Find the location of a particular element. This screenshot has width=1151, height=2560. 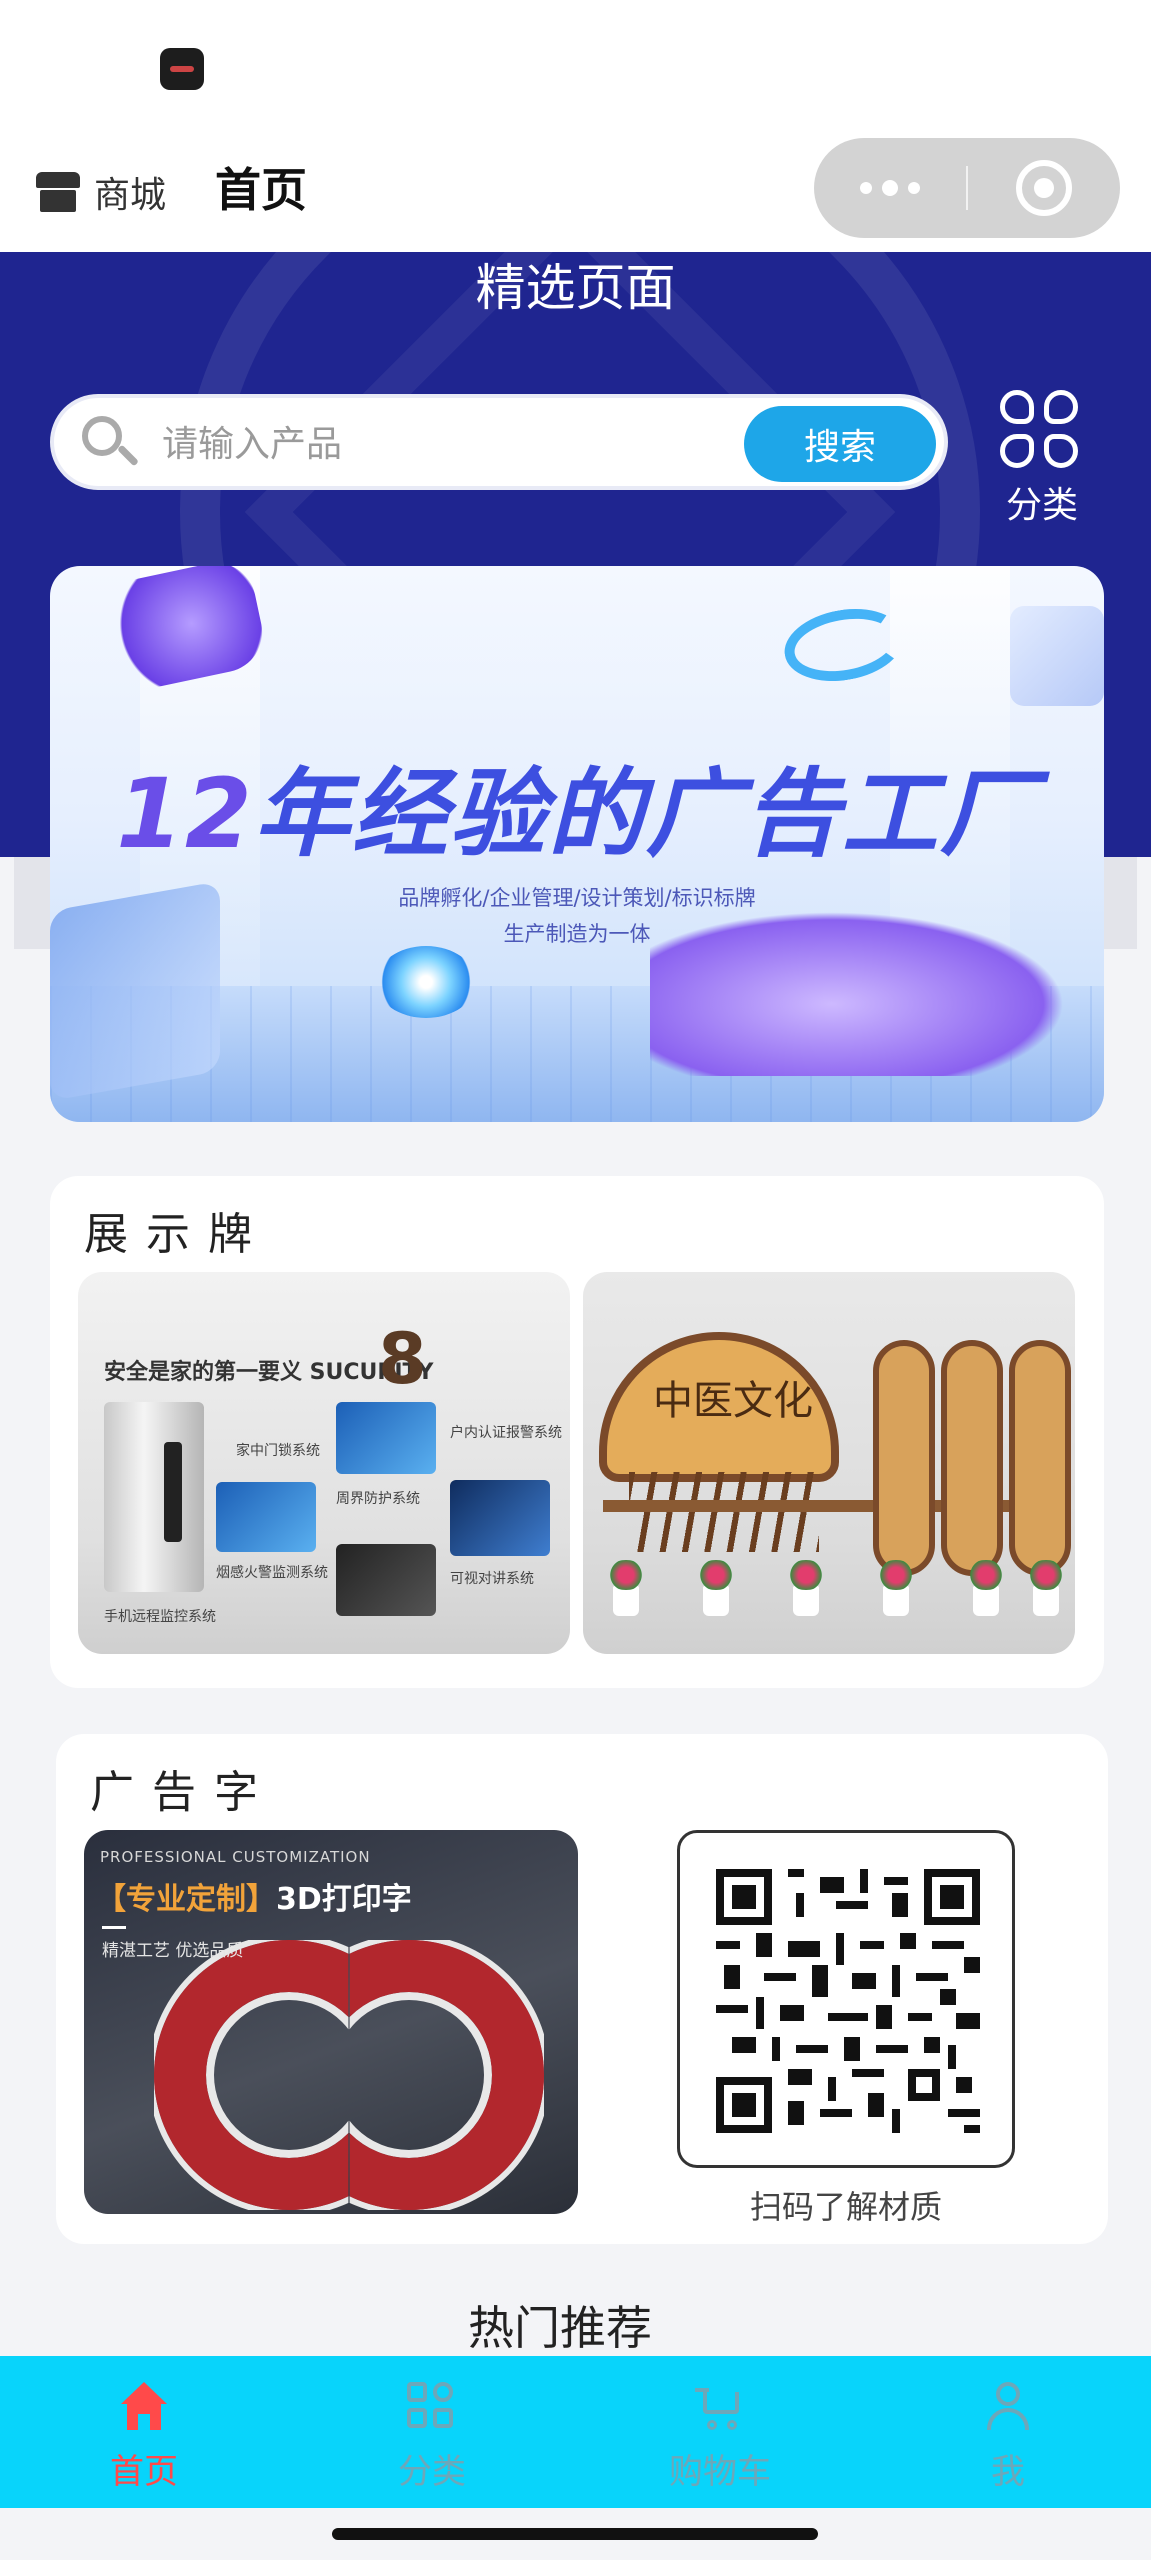

category-shortcut-button: 分类 is located at coordinates (1042, 460).